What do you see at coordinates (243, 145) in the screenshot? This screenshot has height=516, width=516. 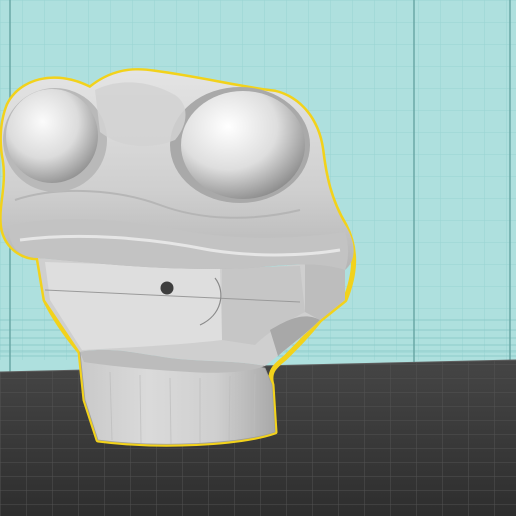 I see `model-right-eye` at bounding box center [243, 145].